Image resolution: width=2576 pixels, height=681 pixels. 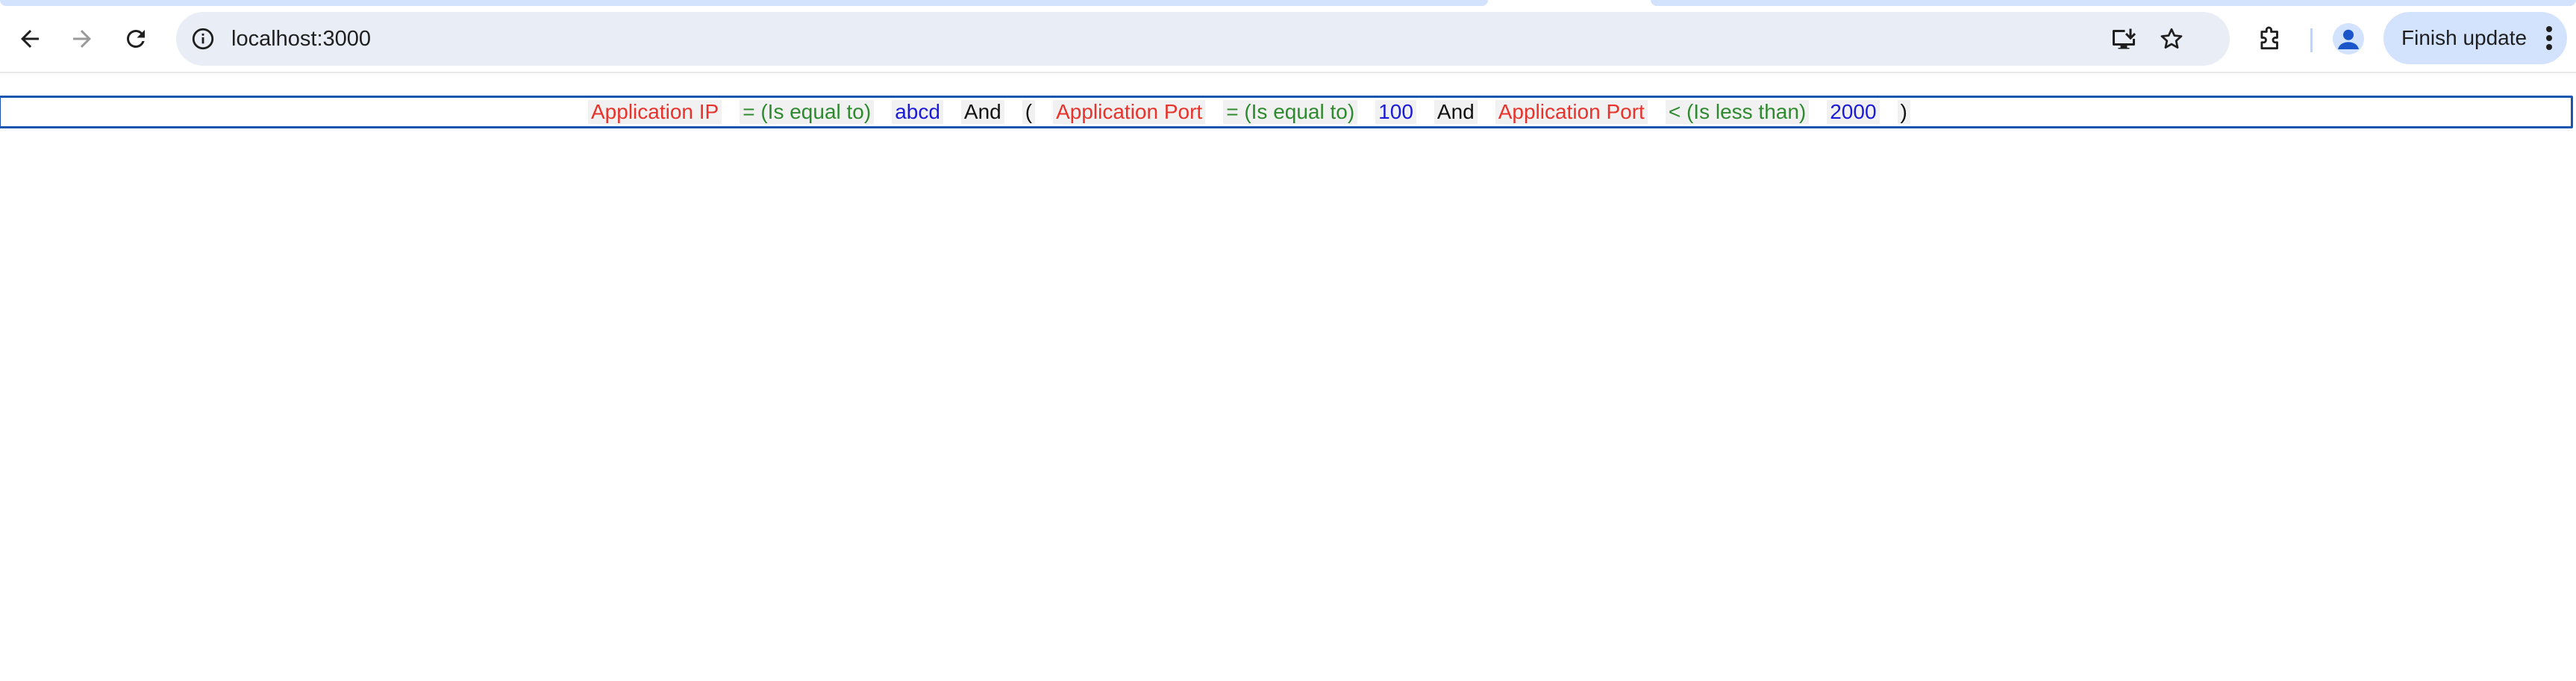 I want to click on address-bar, so click(x=1203, y=39).